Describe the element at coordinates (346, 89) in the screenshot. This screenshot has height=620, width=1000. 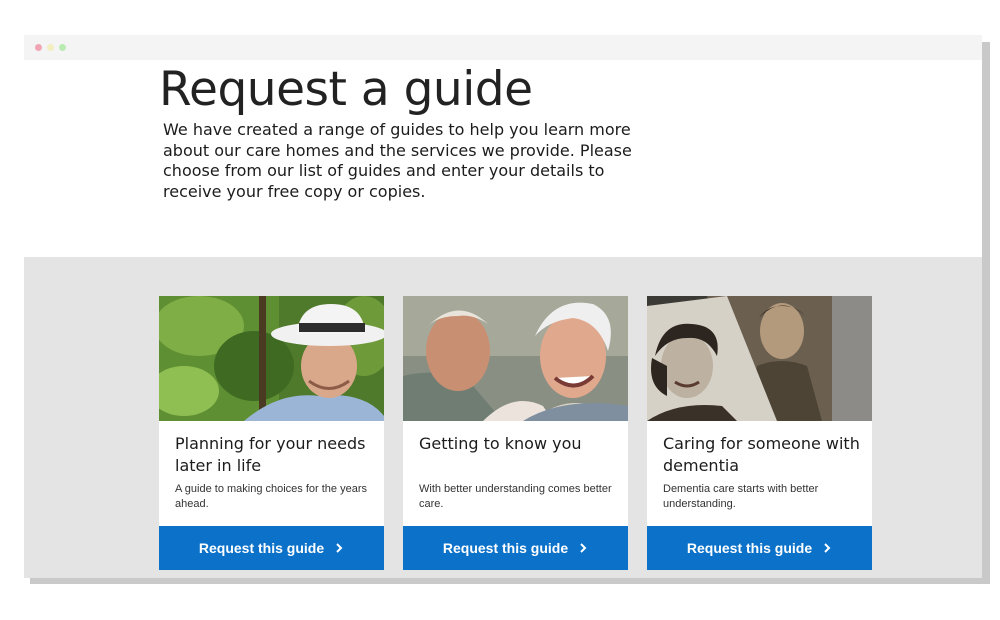
I see `page-title: Request a guide` at that location.